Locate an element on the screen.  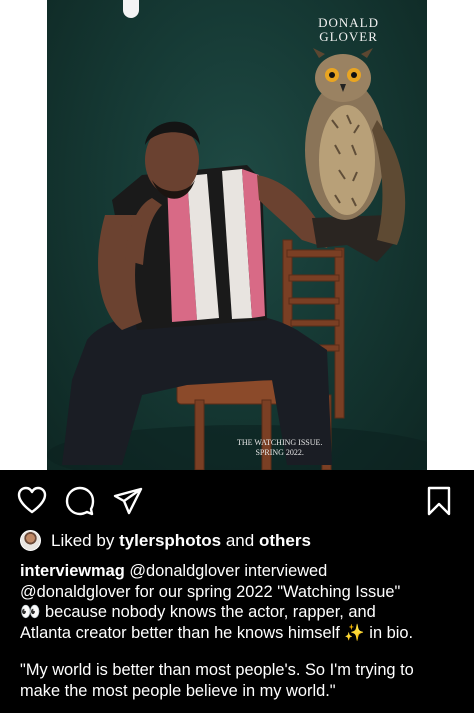
caption-username: interviewmag is located at coordinates (72, 571).